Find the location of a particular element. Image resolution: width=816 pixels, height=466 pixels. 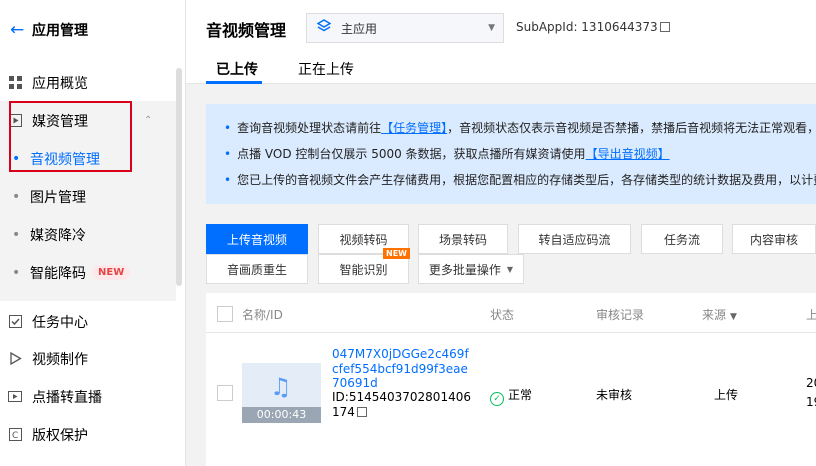

source-cell: 上传 is located at coordinates (726, 395).